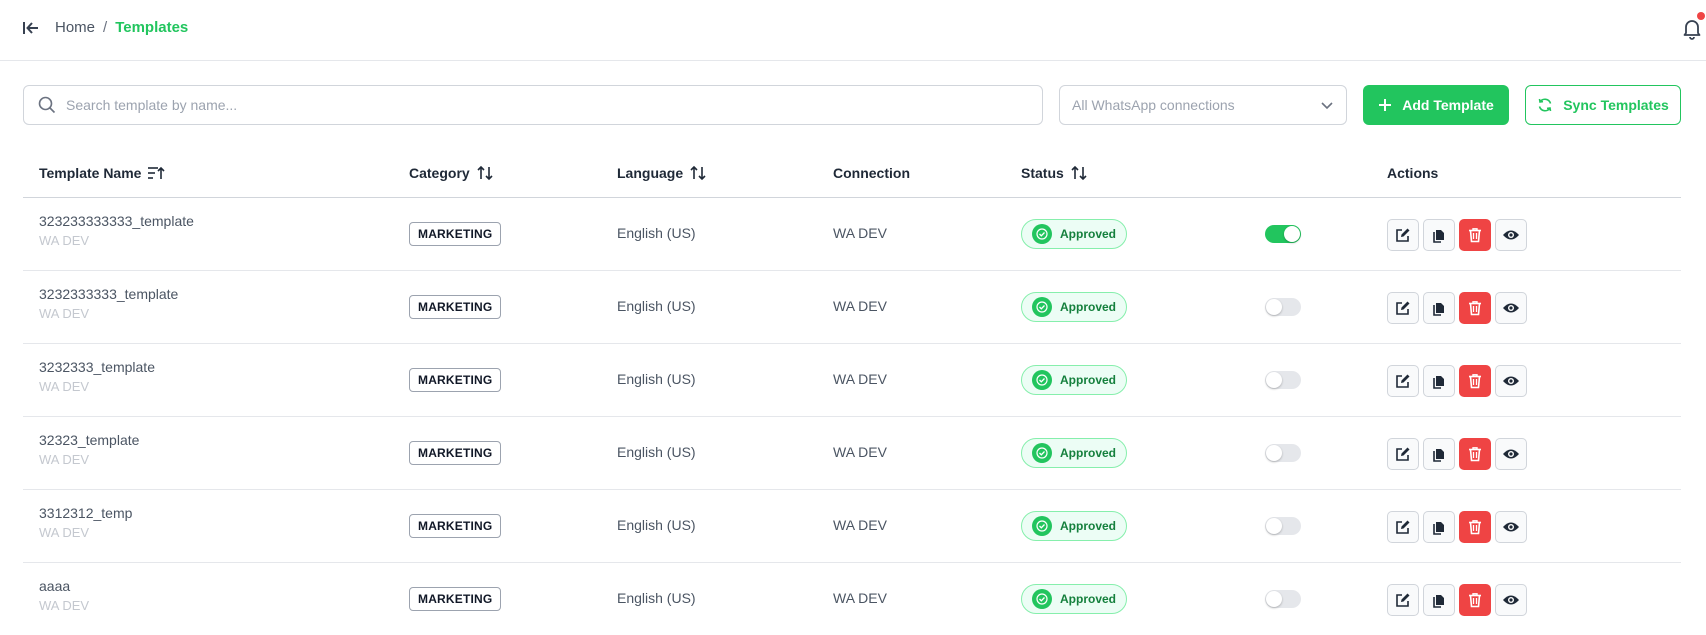 The width and height of the screenshot is (1706, 635). What do you see at coordinates (1545, 105) in the screenshot?
I see `sync-icon` at bounding box center [1545, 105].